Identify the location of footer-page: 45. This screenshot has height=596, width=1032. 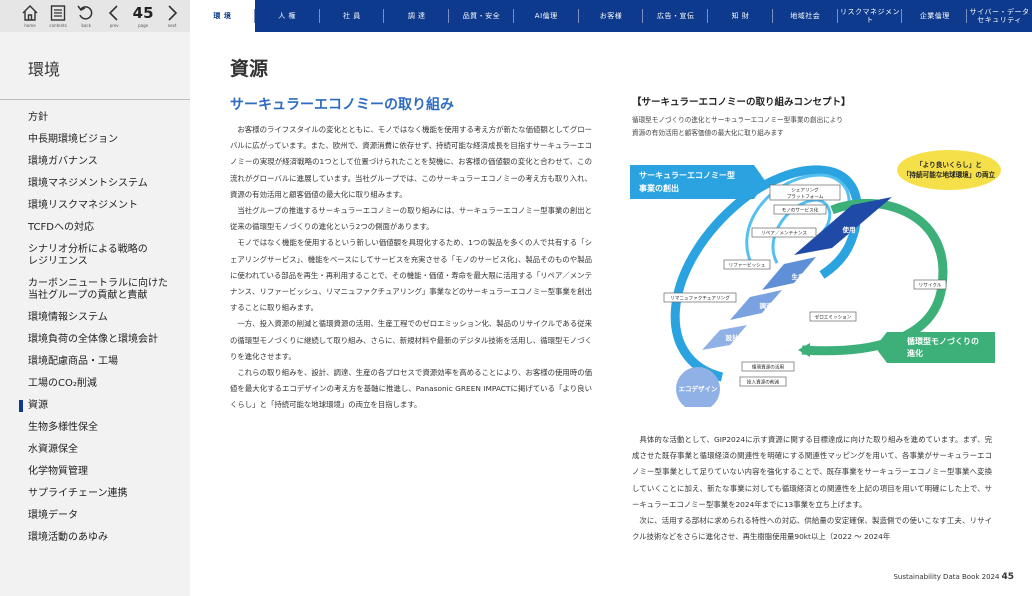
(1007, 577).